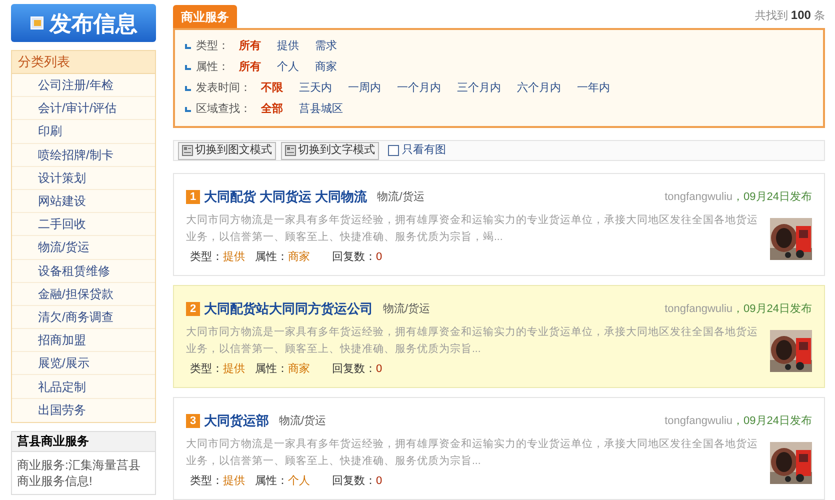 This screenshot has height=500, width=835. I want to click on category-link: 招商加盟, so click(62, 340).